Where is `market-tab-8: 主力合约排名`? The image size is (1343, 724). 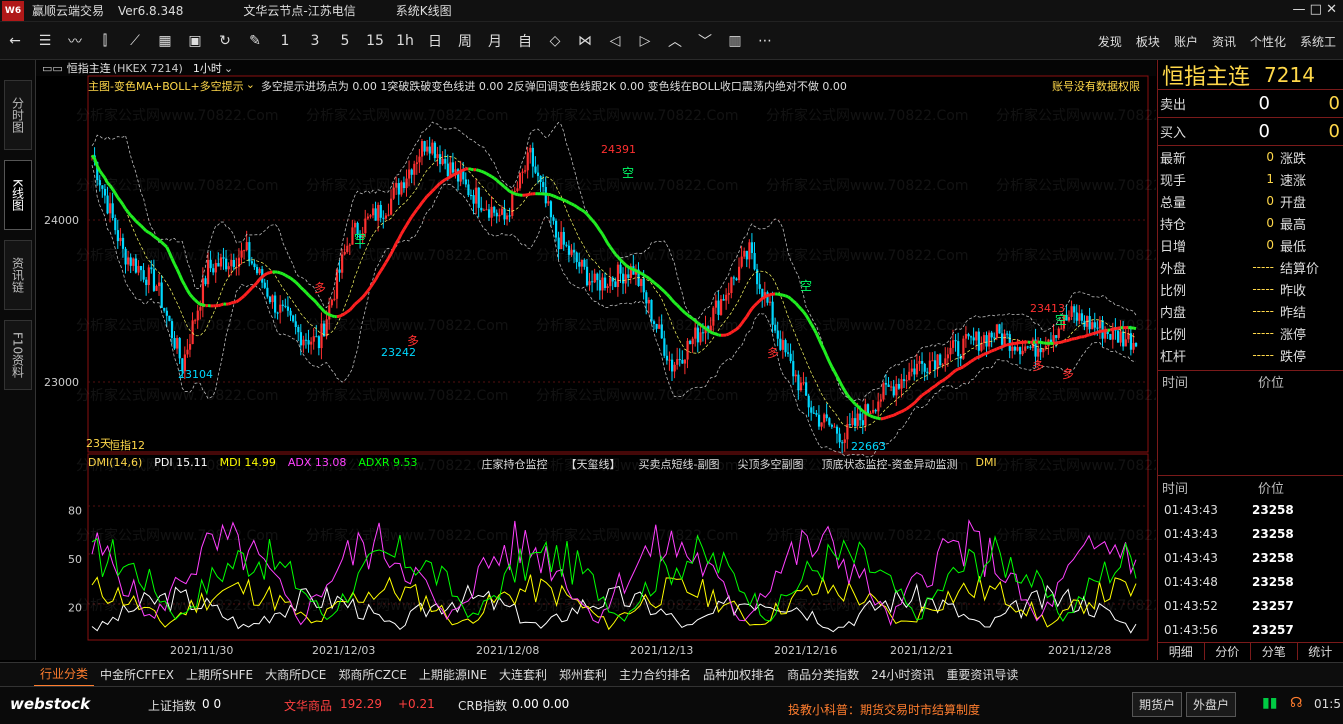 market-tab-8: 主力合约排名 is located at coordinates (655, 675).